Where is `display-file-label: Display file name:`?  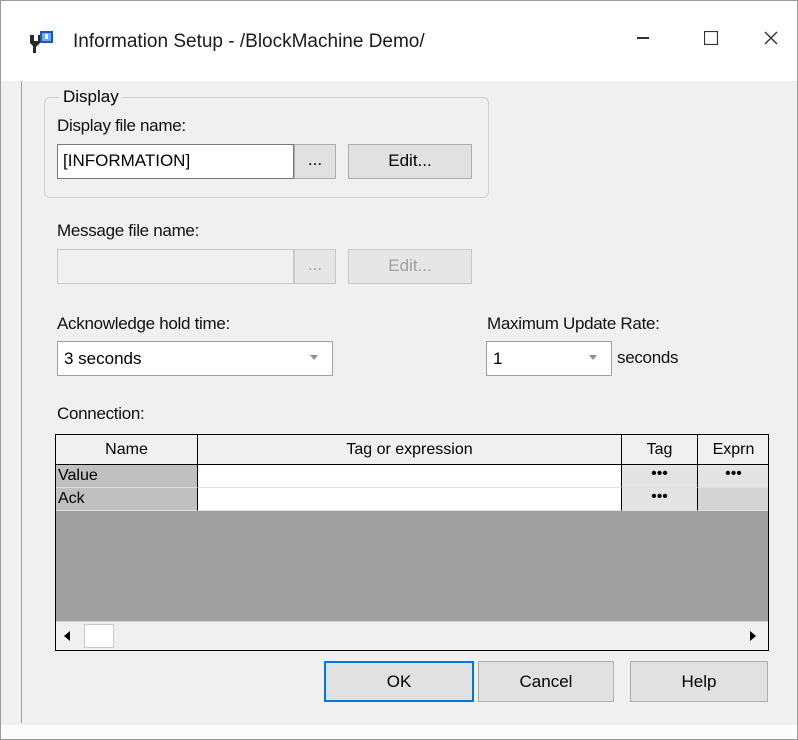 display-file-label: Display file name: is located at coordinates (121, 125).